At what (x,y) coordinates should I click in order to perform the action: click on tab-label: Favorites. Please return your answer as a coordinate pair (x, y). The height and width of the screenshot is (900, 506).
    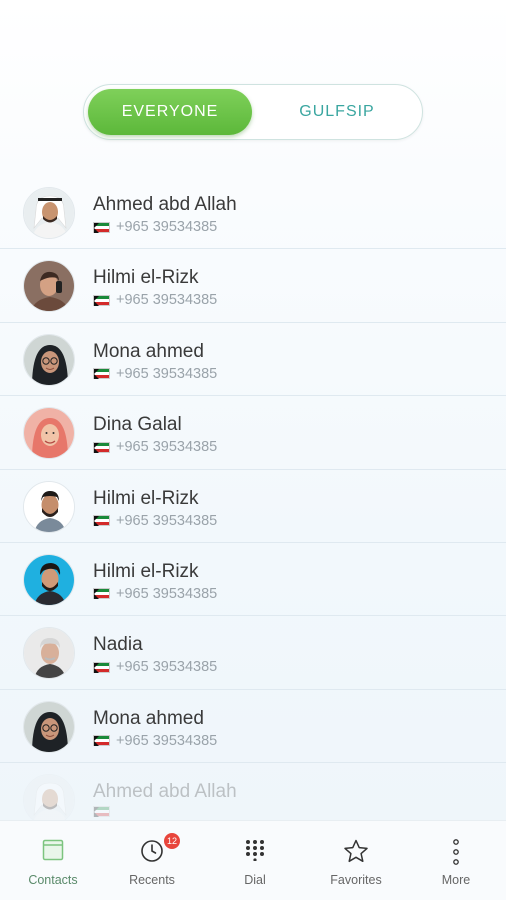
    Looking at the image, I should click on (356, 880).